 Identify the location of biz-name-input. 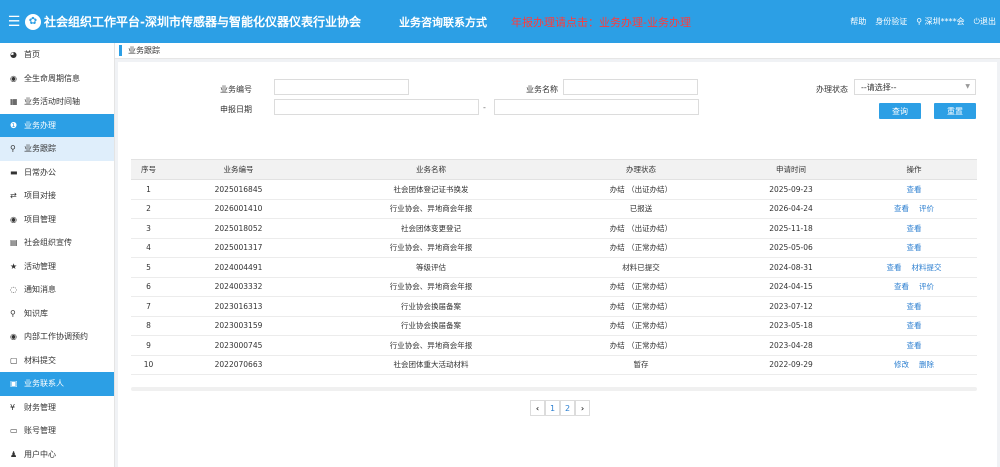
(630, 87).